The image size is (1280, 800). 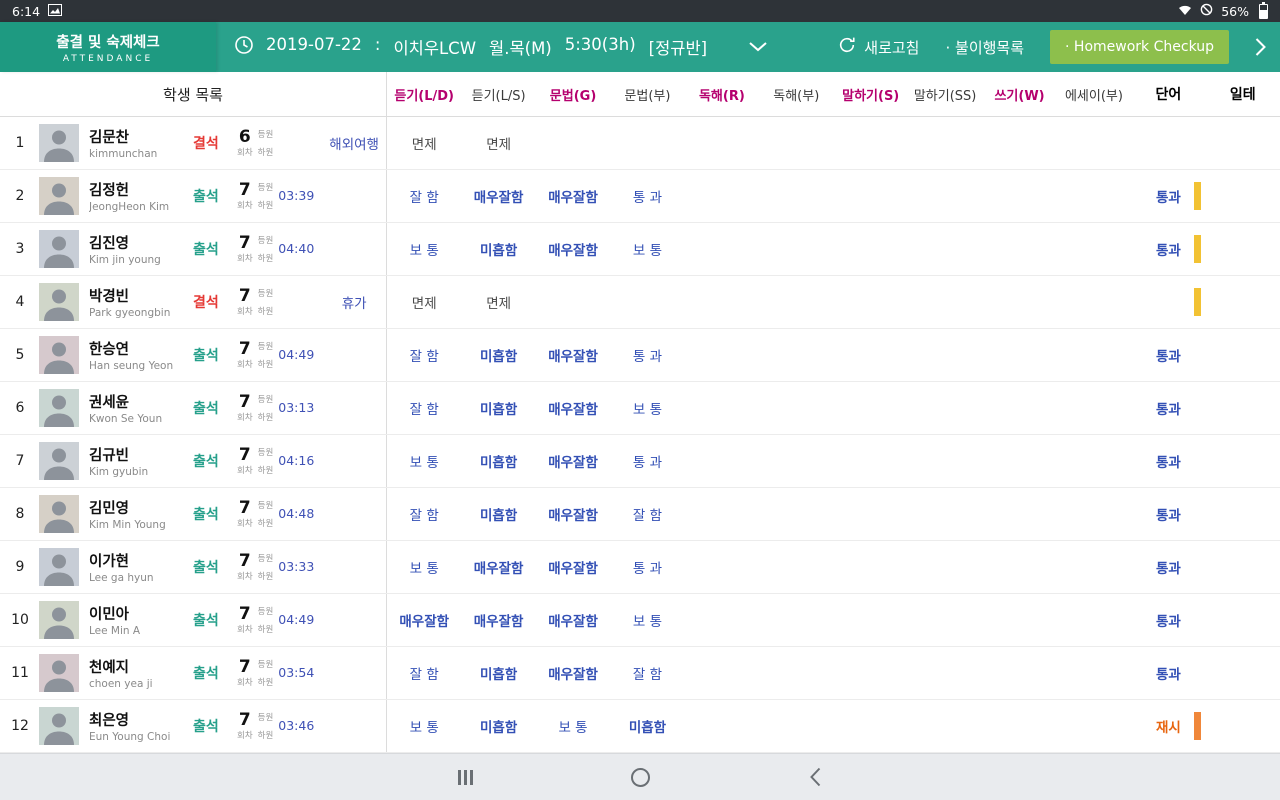 I want to click on column-header: 듣기(L/D), so click(x=424, y=94).